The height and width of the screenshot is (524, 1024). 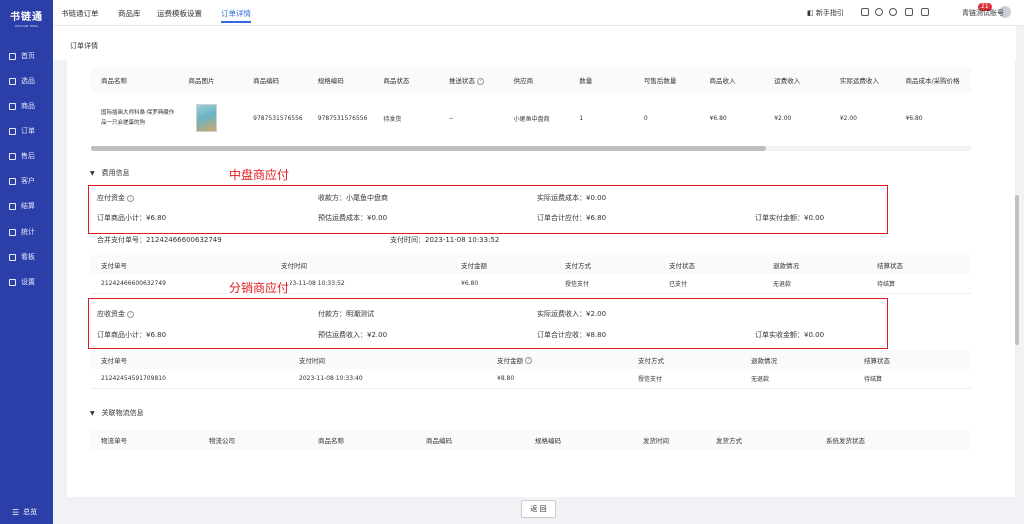 I want to click on payable-paid-amount: 订单实付金额：¥0.00, so click(x=790, y=218).